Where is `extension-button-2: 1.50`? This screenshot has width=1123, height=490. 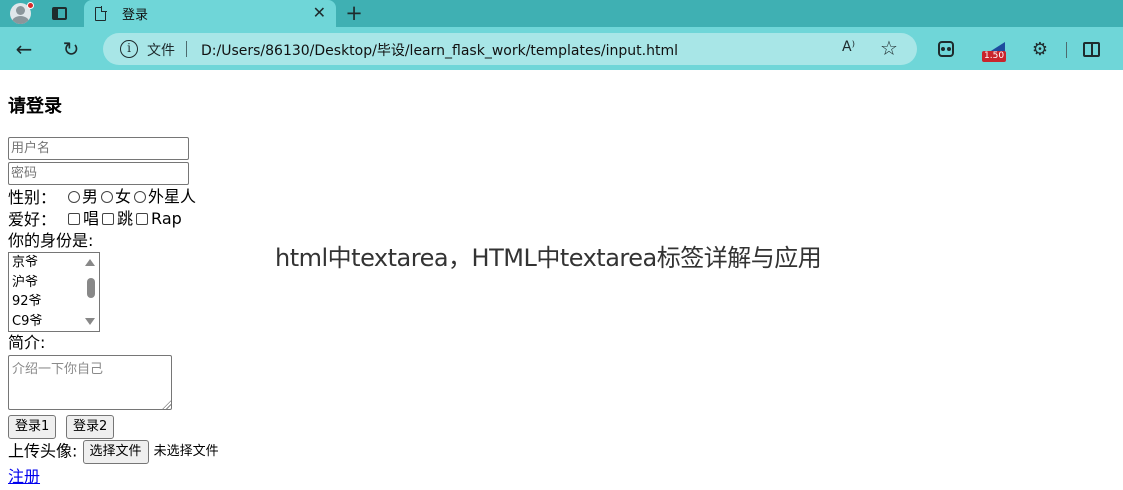 extension-button-2: 1.50 is located at coordinates (994, 49).